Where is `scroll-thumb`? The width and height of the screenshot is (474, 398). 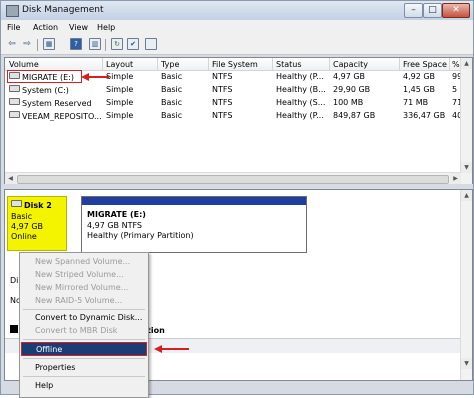
scroll-thumb is located at coordinates (233, 179).